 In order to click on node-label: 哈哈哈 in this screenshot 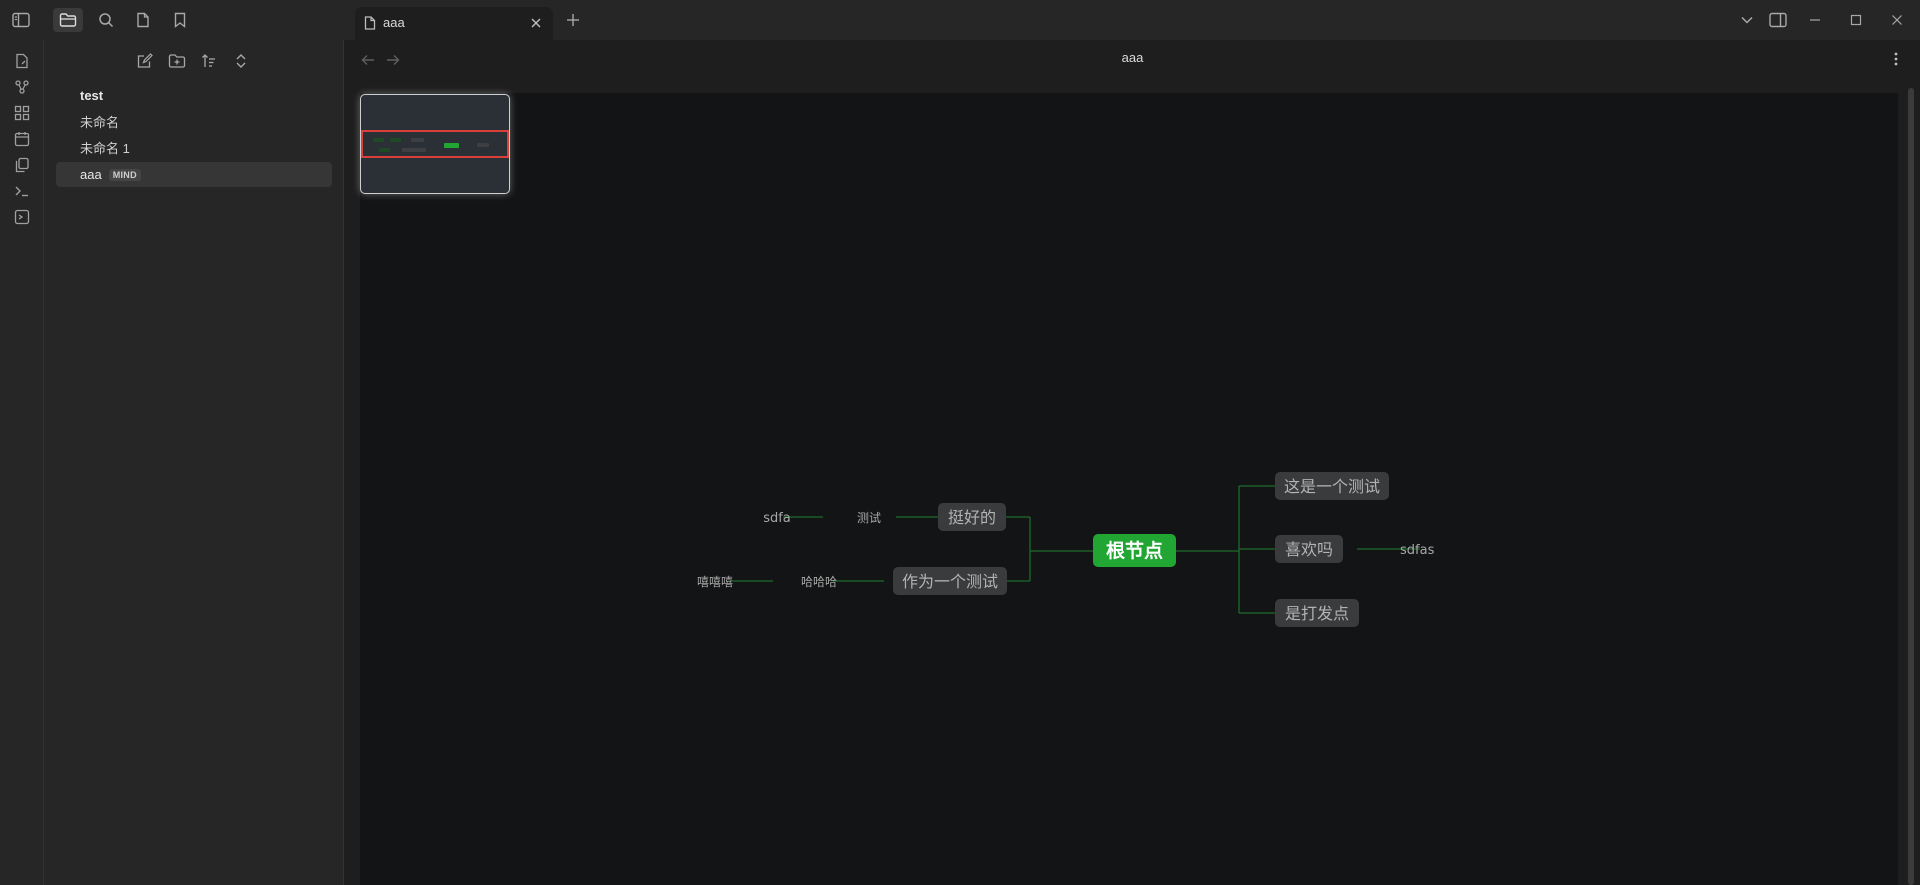, I will do `click(819, 582)`.